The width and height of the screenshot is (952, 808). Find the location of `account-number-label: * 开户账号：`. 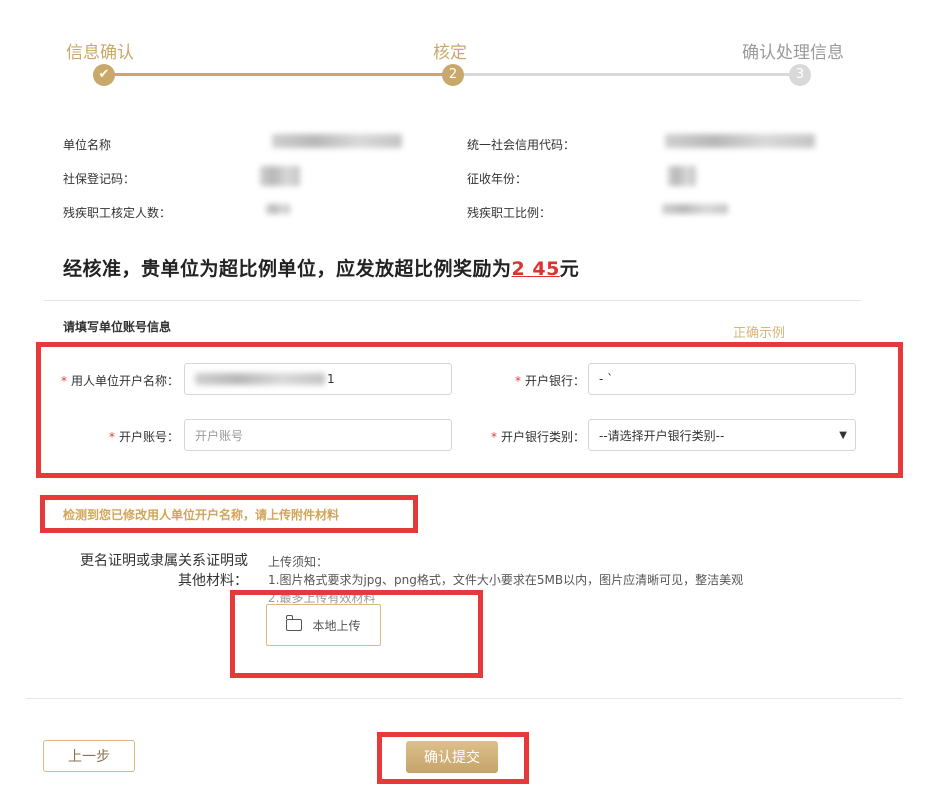

account-number-label: * 开户账号： is located at coordinates (143, 437).